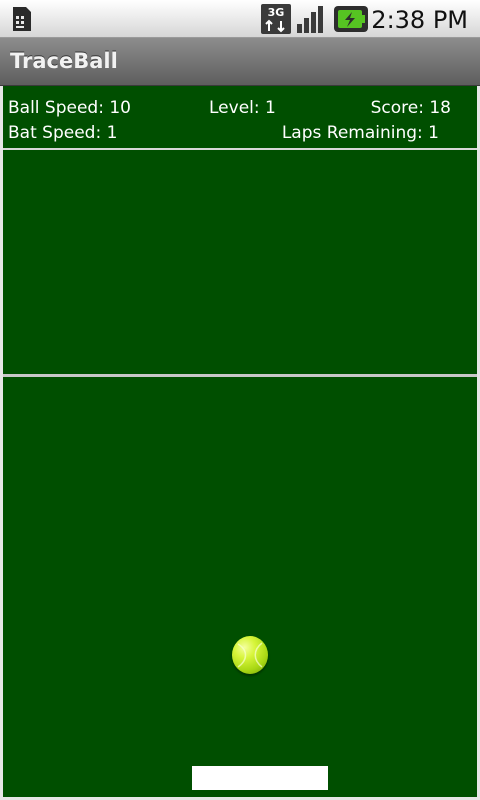  I want to click on score-stat: Score: 18, so click(411, 108).